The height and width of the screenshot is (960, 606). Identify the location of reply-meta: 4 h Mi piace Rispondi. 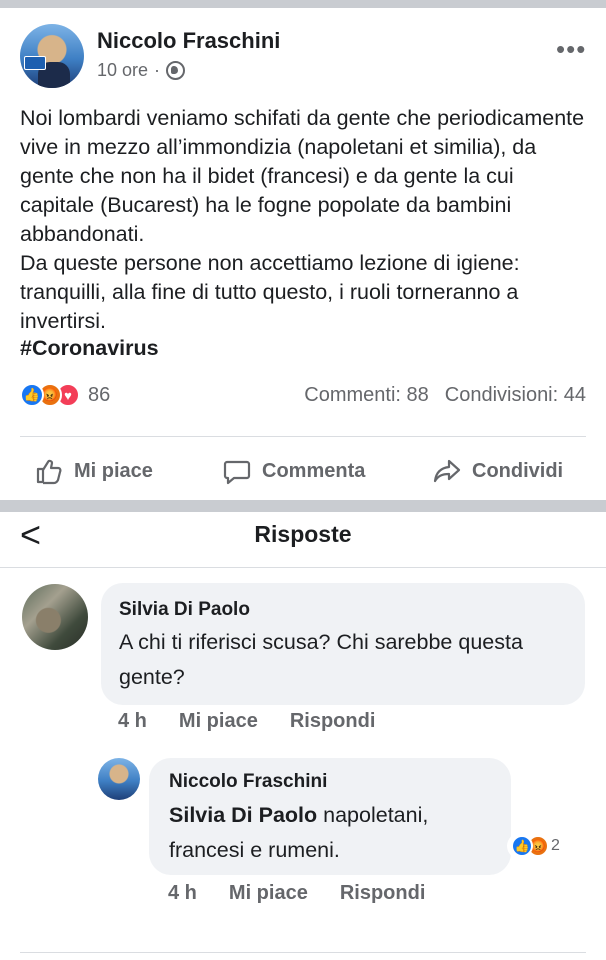
(296, 893).